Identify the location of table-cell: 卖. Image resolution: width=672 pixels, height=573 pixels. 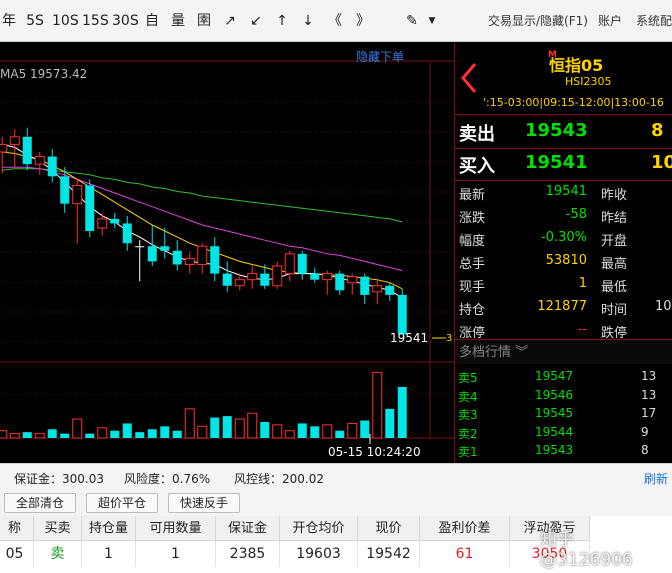
(58, 554).